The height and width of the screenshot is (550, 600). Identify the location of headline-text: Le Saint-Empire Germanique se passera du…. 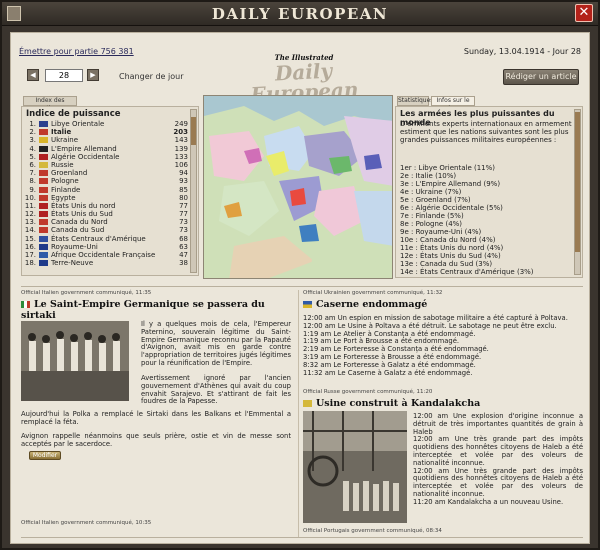
(143, 310).